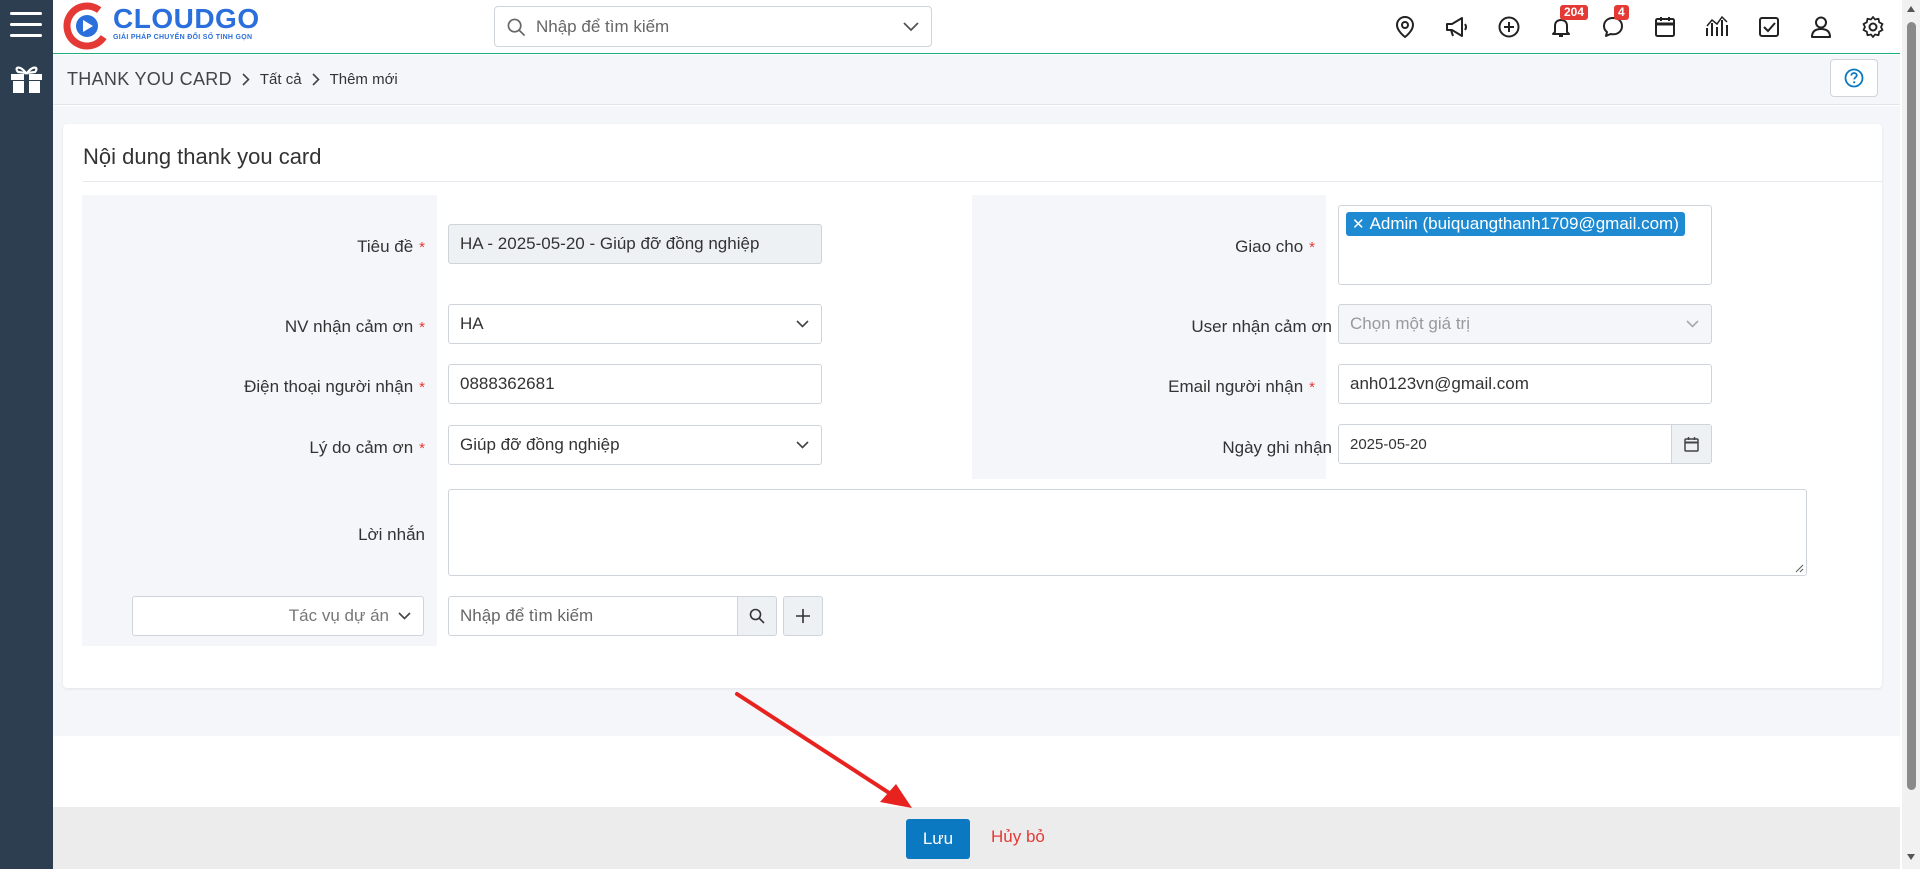 This screenshot has height=869, width=1920. Describe the element at coordinates (1567, 23) in the screenshot. I see `bell-icon: 204` at that location.